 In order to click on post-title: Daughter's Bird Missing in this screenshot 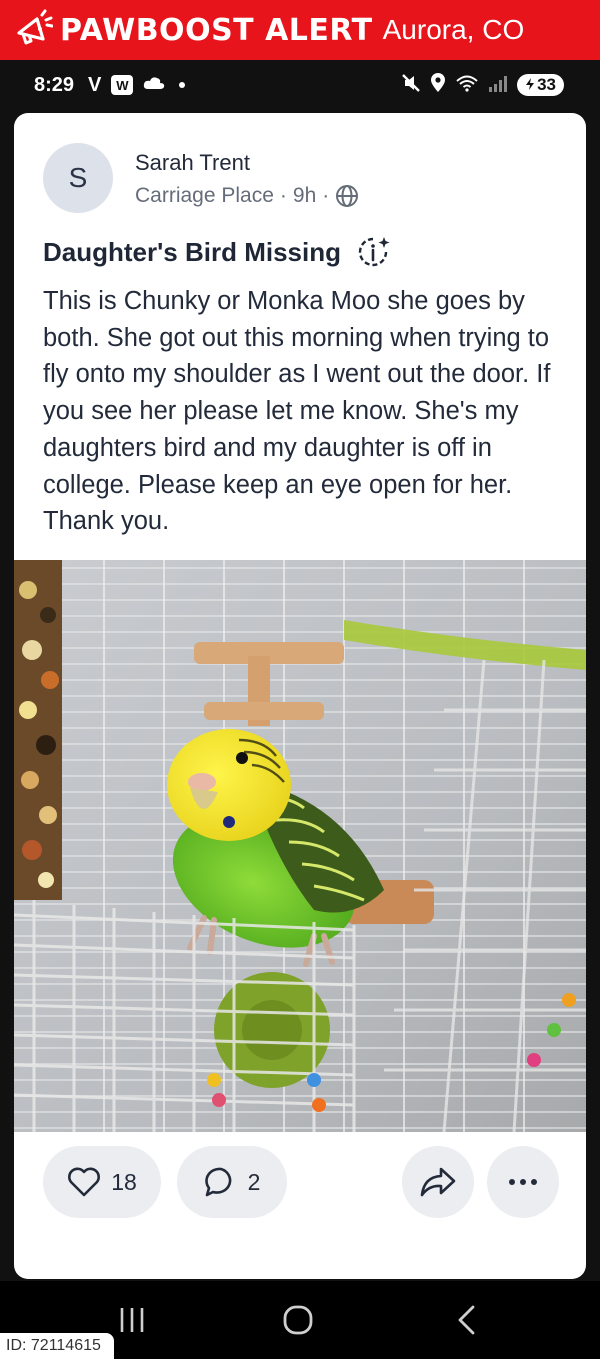, I will do `click(217, 252)`.